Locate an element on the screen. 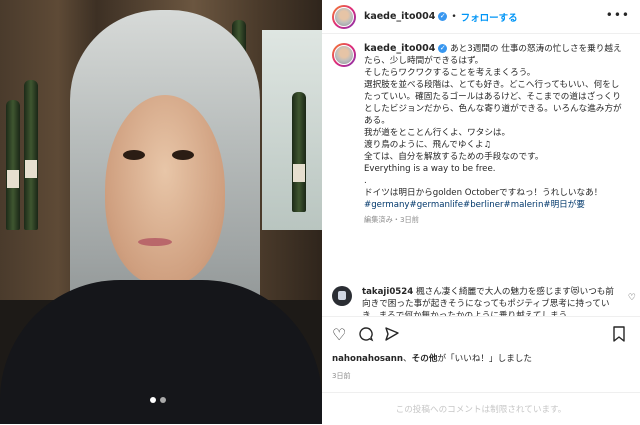  caption-username: kaede_ito004 is located at coordinates (399, 48).